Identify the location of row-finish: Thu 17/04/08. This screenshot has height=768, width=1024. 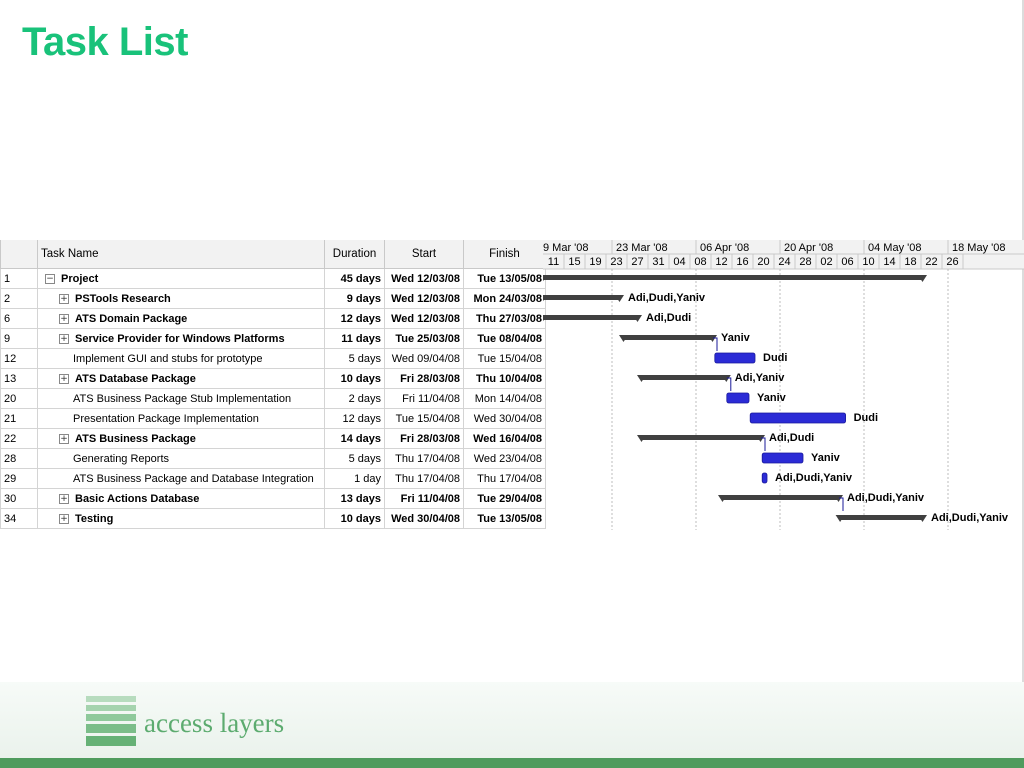
(504, 478).